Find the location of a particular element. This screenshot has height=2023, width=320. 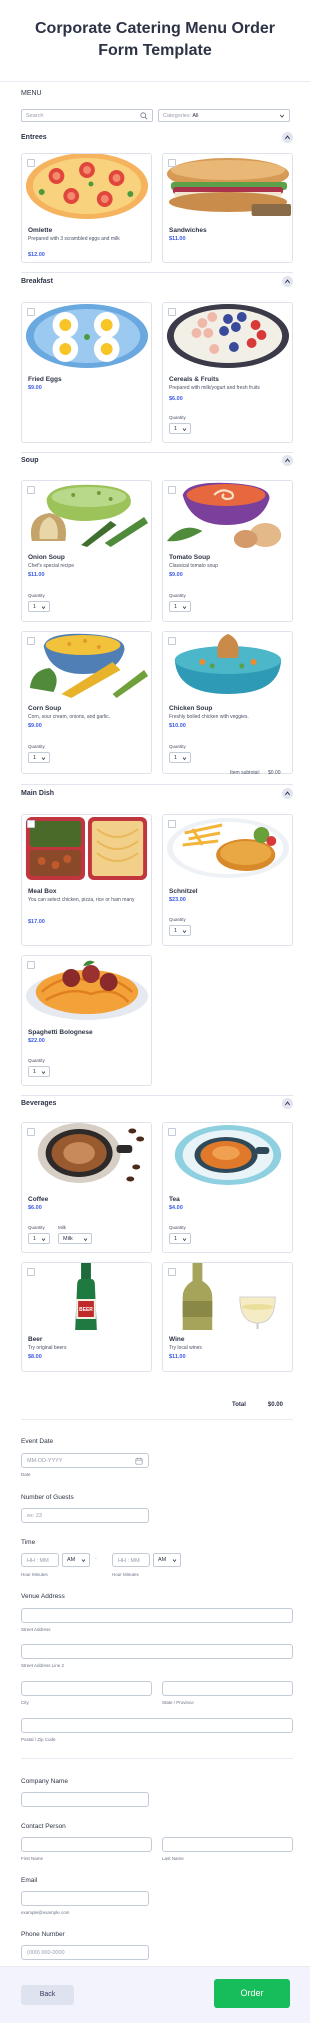

event-date-label: Event Date is located at coordinates (37, 1441).